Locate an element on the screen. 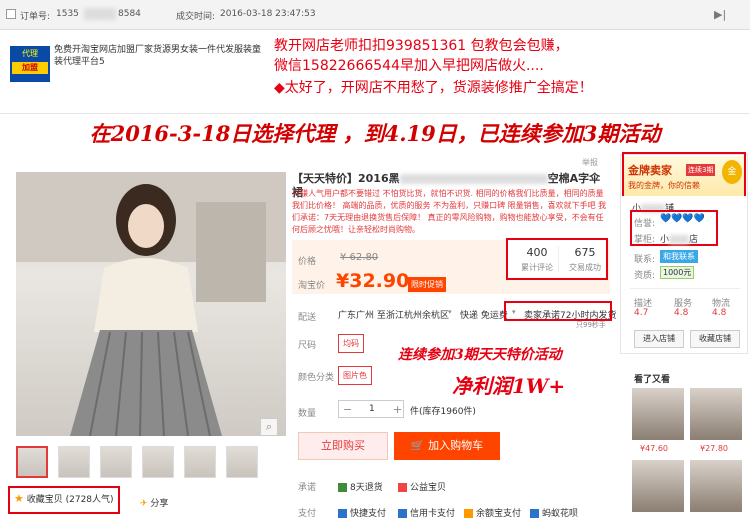  return-icon is located at coordinates (342, 487).